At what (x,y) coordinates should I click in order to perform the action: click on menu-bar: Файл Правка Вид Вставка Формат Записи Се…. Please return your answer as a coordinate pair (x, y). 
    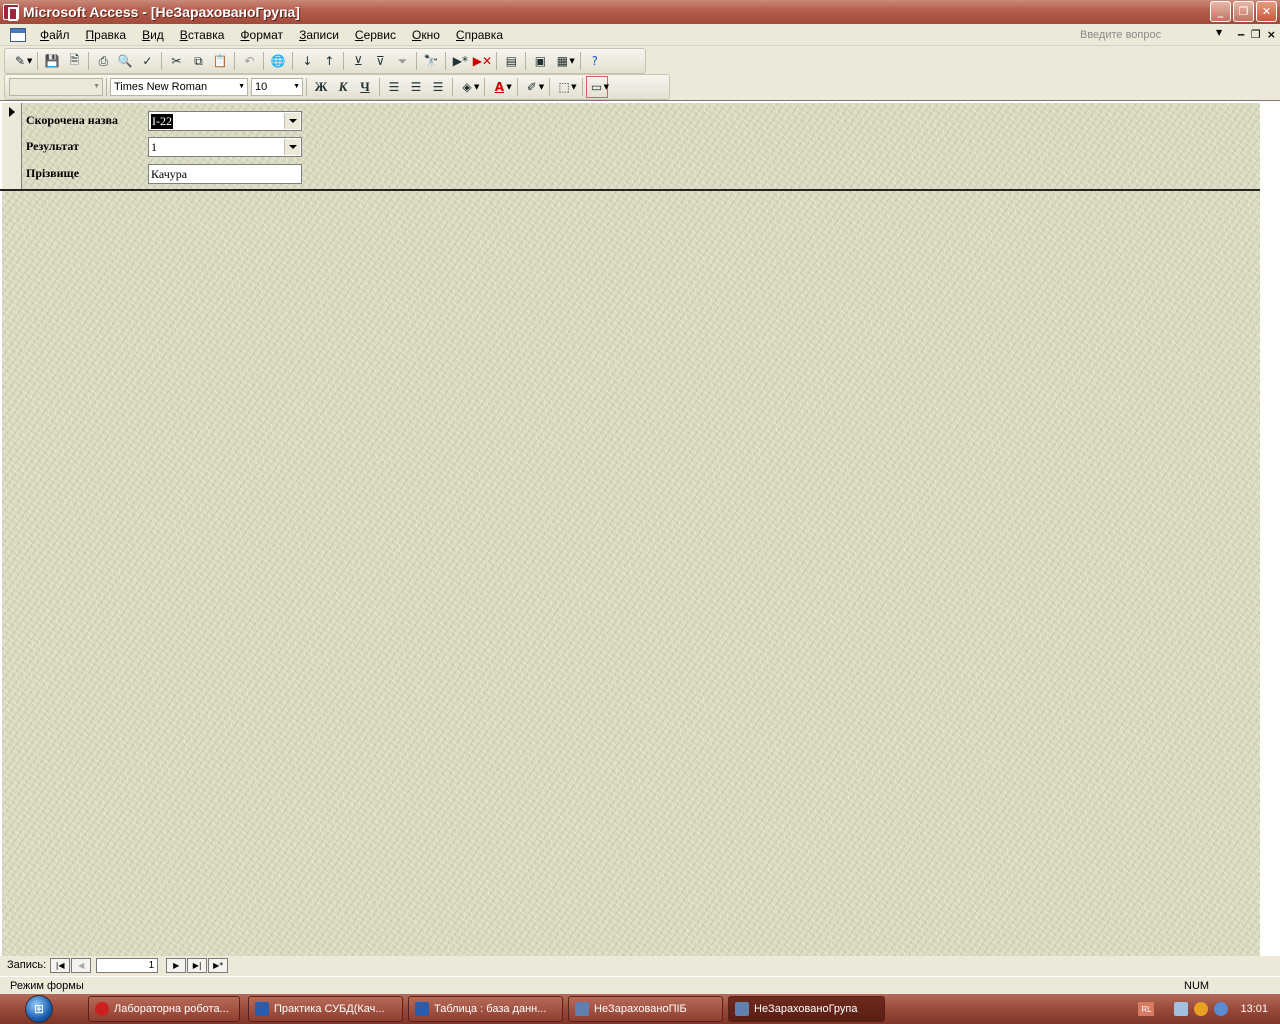
    Looking at the image, I should click on (640, 35).